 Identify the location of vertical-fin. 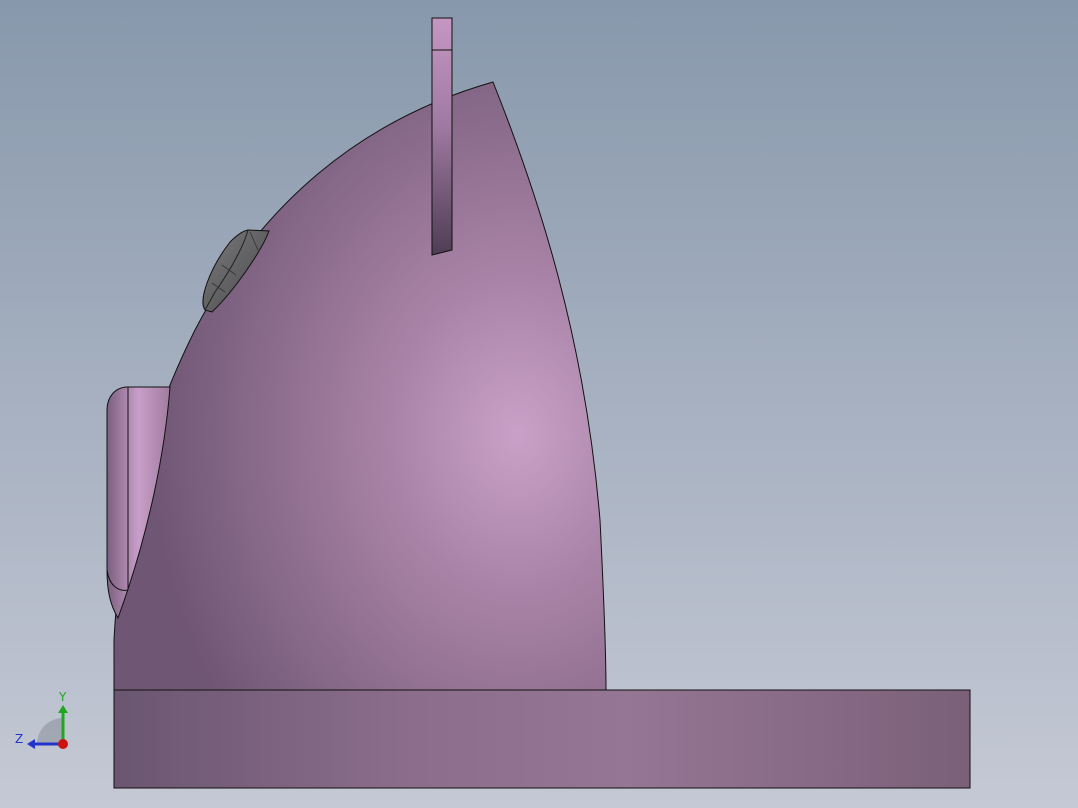
(442, 136).